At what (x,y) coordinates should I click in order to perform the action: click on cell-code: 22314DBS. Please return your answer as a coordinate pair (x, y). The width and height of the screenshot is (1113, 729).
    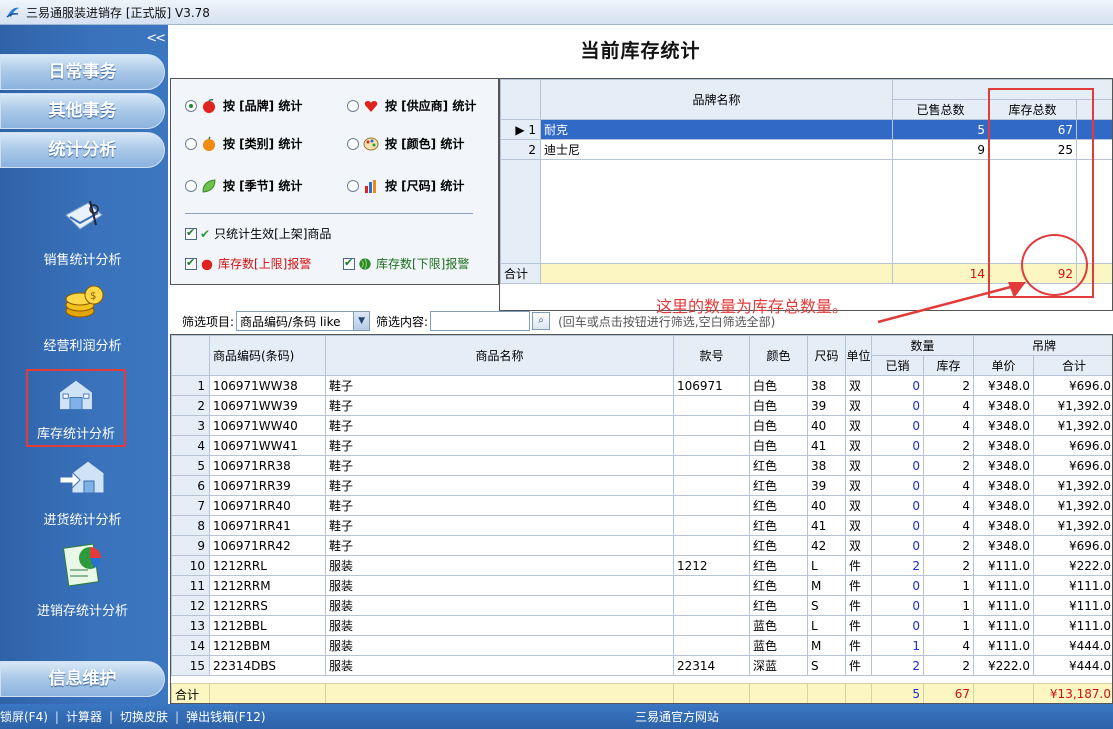
    Looking at the image, I should click on (267, 665).